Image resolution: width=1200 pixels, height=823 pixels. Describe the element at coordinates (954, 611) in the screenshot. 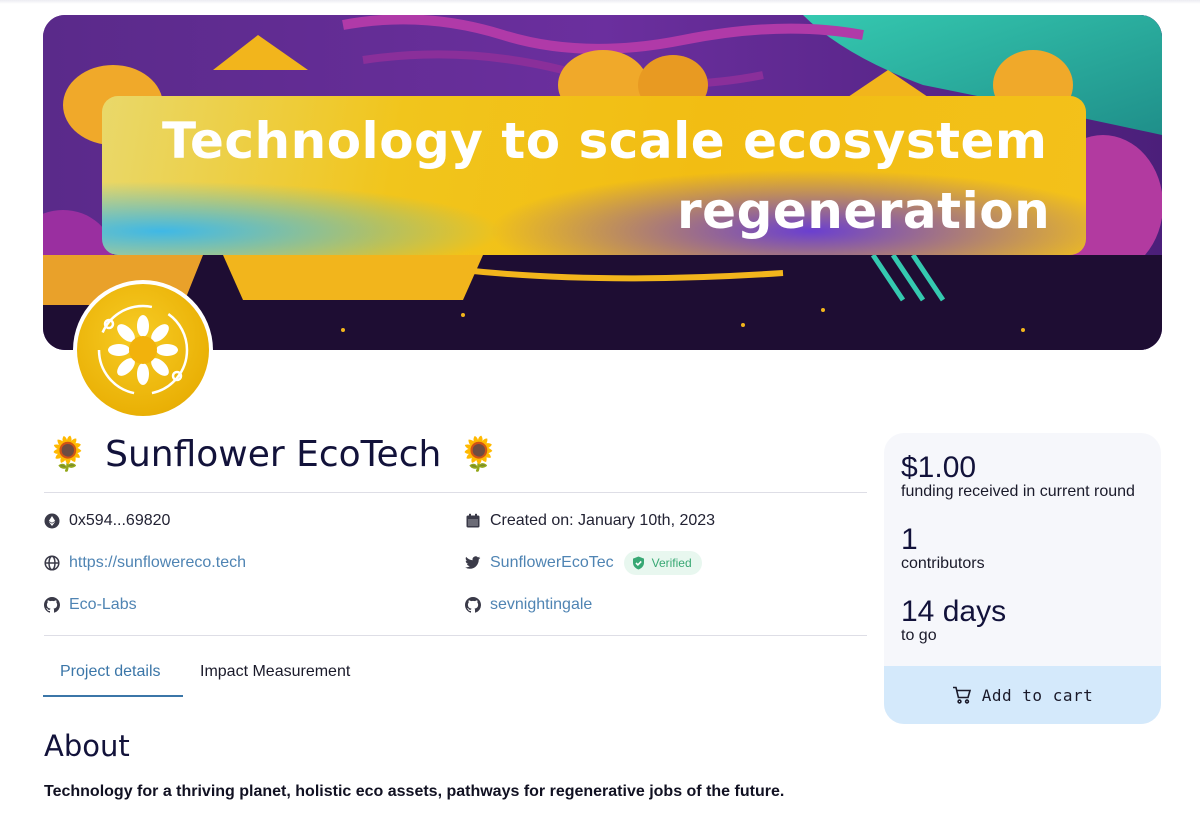

I see `days-remaining: 14 days` at that location.